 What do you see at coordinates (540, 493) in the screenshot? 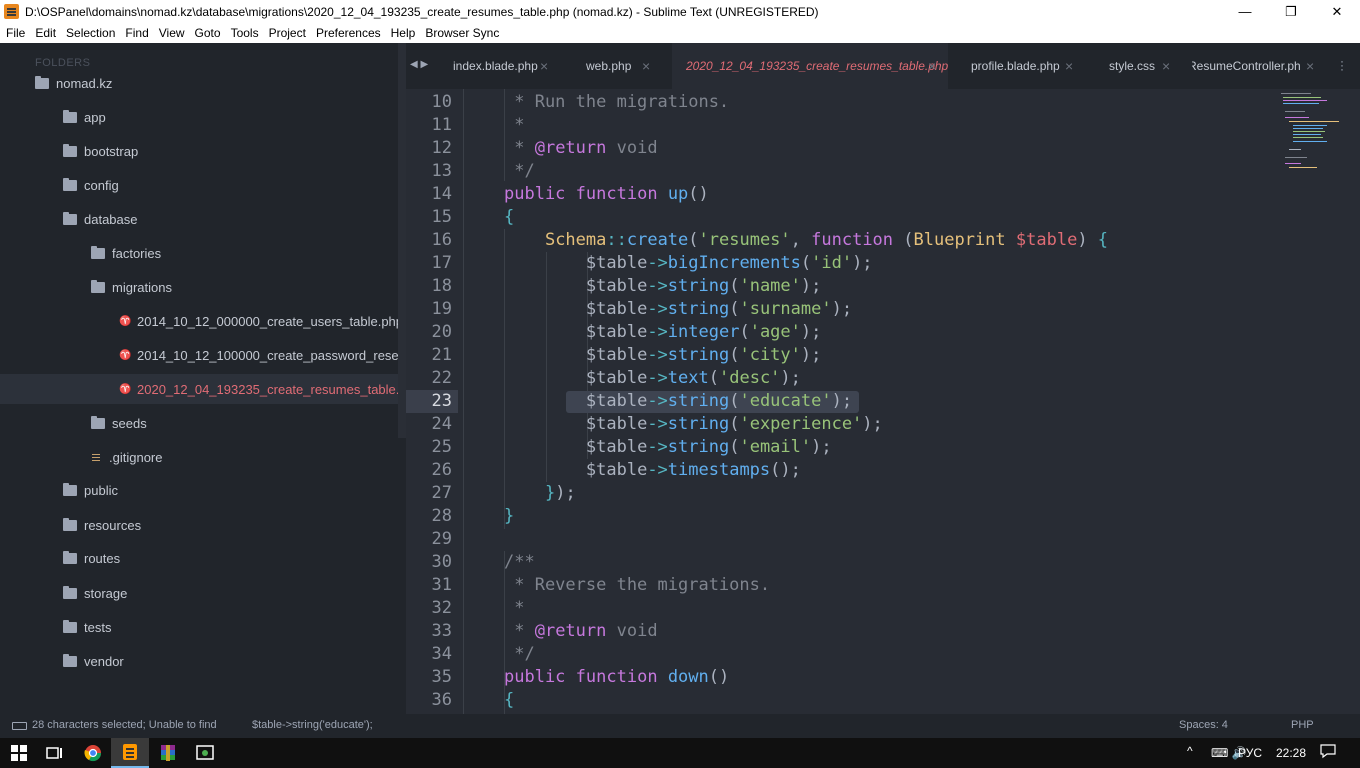
I see `code-line: });` at bounding box center [540, 493].